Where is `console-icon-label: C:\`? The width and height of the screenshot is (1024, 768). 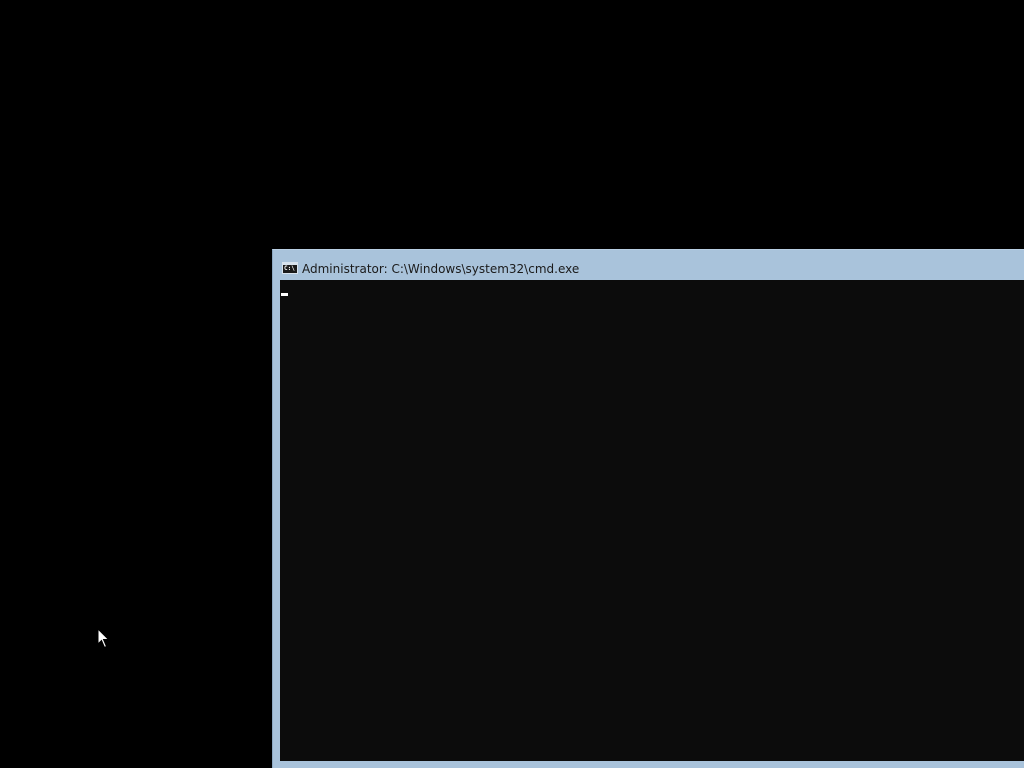
console-icon-label: C:\ is located at coordinates (289, 268).